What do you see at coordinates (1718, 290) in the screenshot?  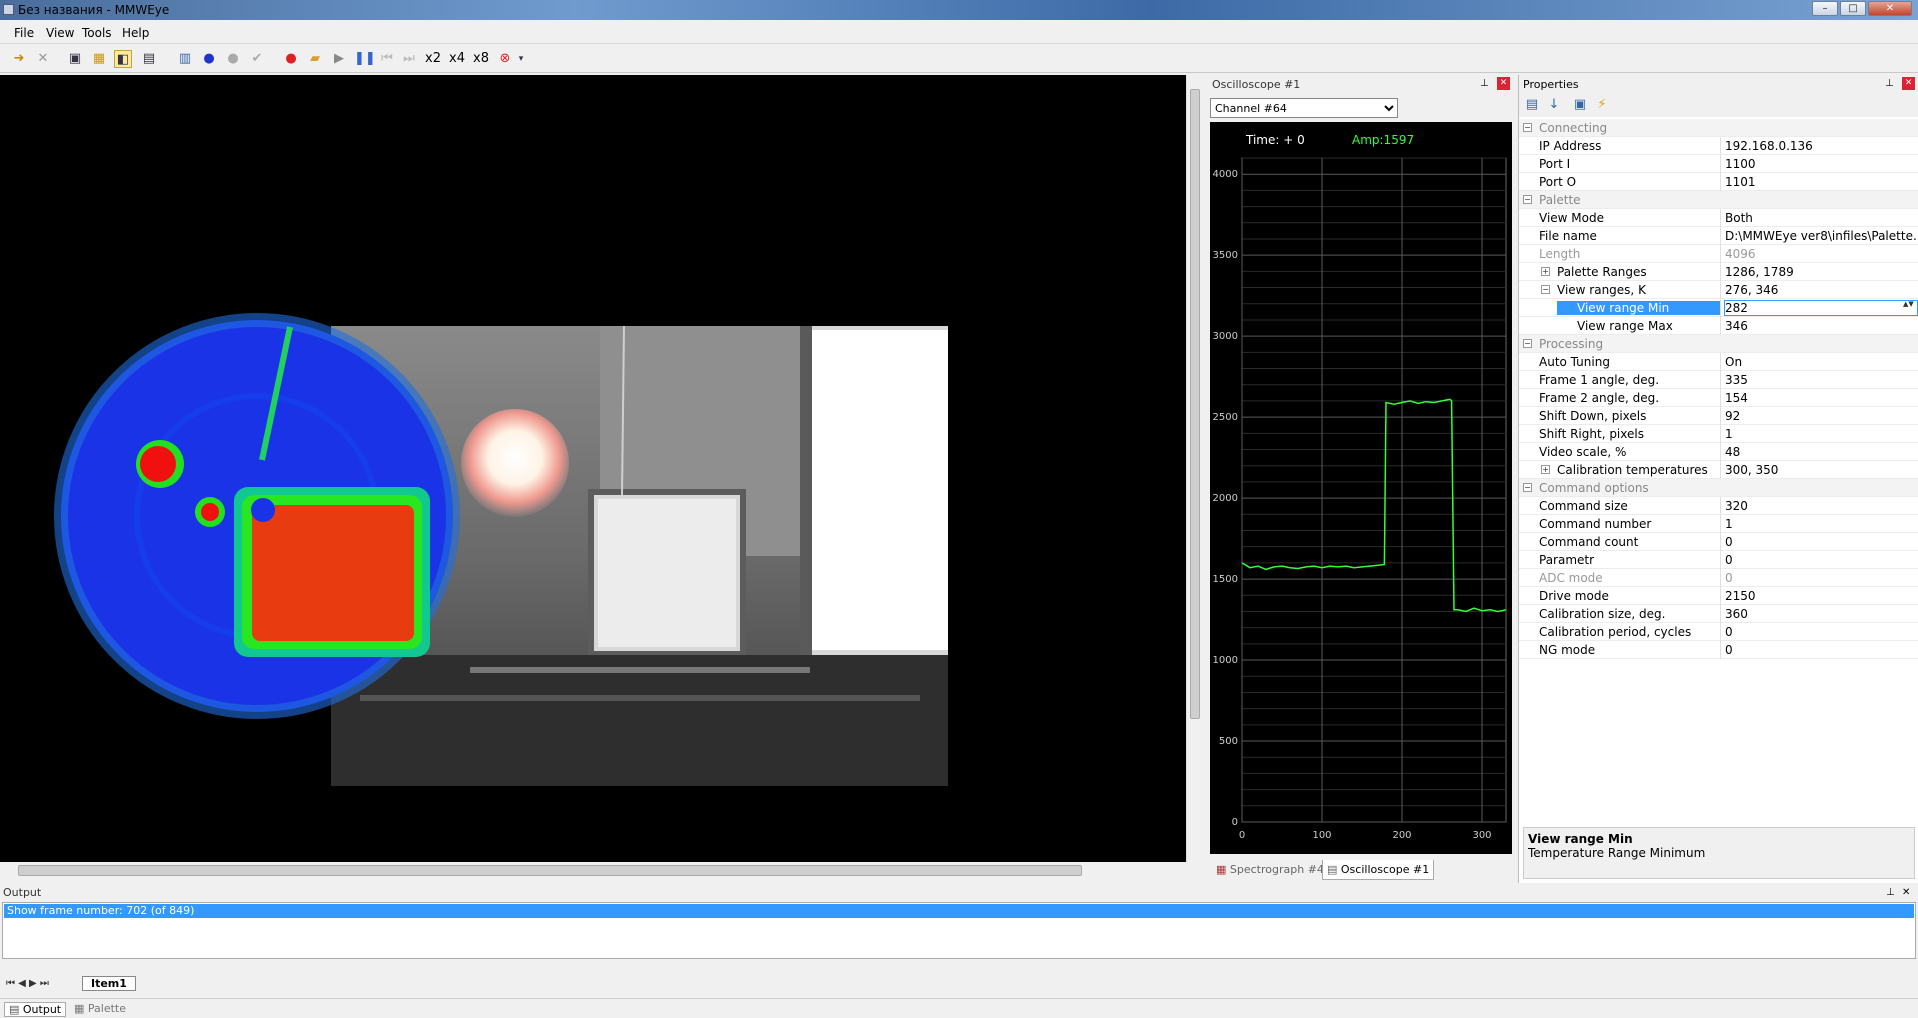 I see `property-view-ranges-k: − View ranges, K 276, 346` at bounding box center [1718, 290].